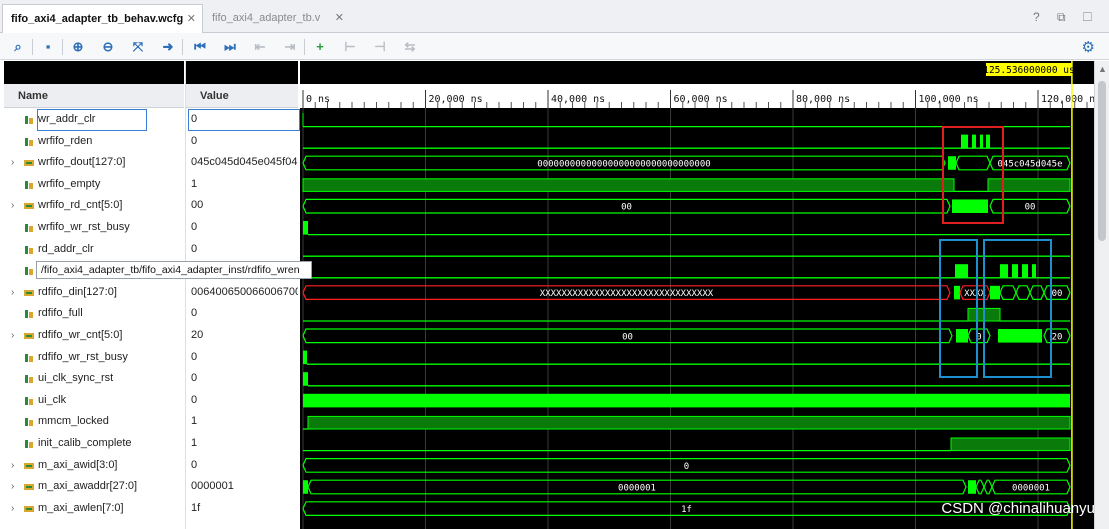 This screenshot has width=1109, height=529. Describe the element at coordinates (48, 47) in the screenshot. I see `save-icon: ▪` at that location.